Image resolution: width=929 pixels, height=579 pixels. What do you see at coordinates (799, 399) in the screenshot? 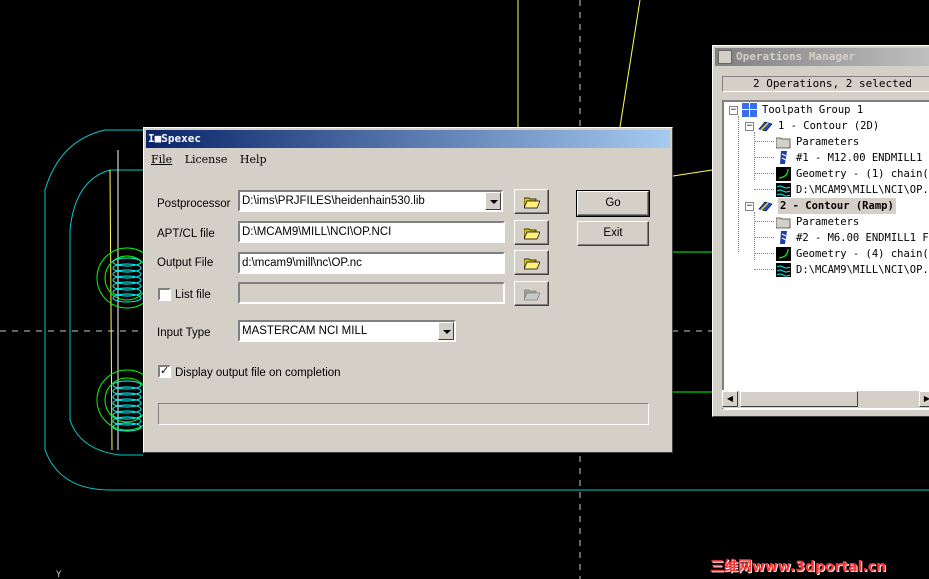
I see `scroll-thumb` at bounding box center [799, 399].